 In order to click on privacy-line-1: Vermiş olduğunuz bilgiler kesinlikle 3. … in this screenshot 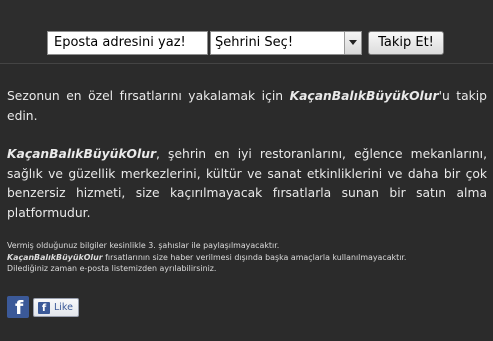, I will do `click(143, 245)`.